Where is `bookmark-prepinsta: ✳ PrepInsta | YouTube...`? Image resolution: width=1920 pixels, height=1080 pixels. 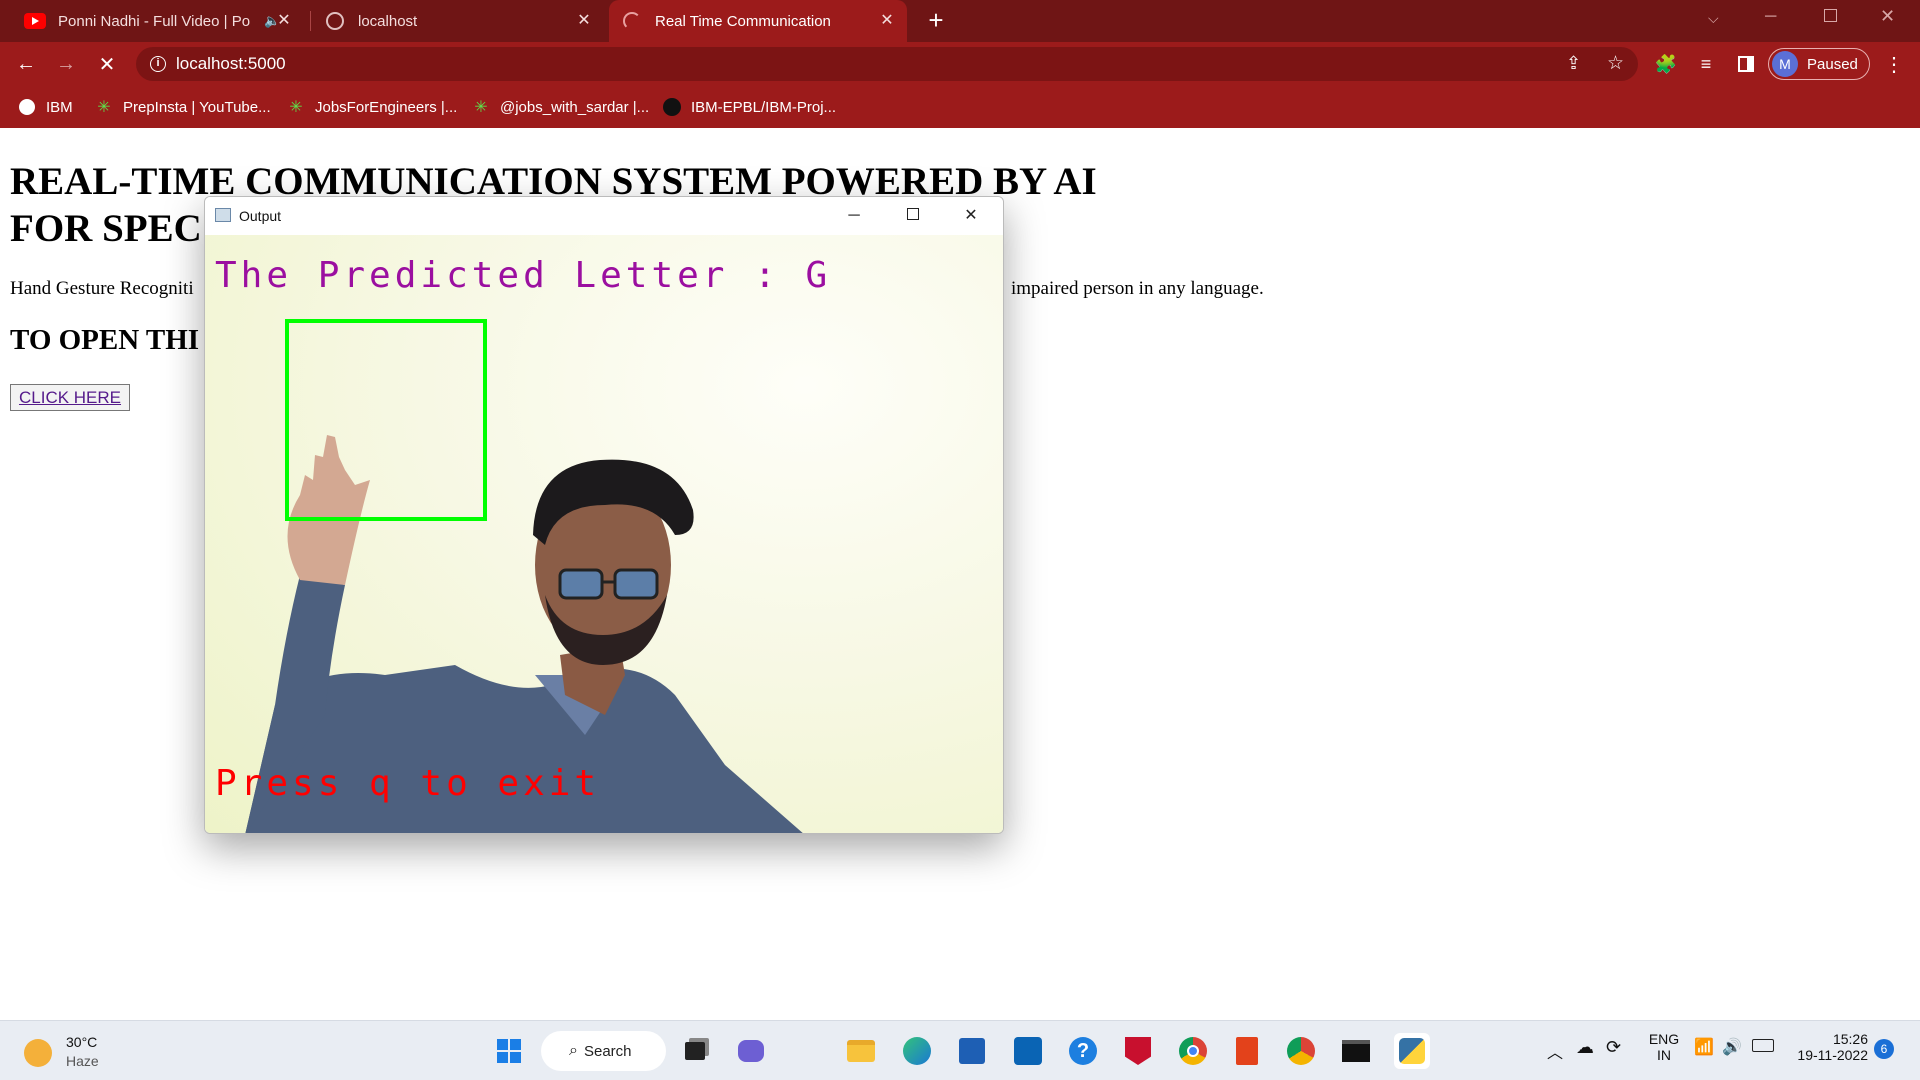 bookmark-prepinsta: ✳ PrepInsta | YouTube... is located at coordinates (182, 107).